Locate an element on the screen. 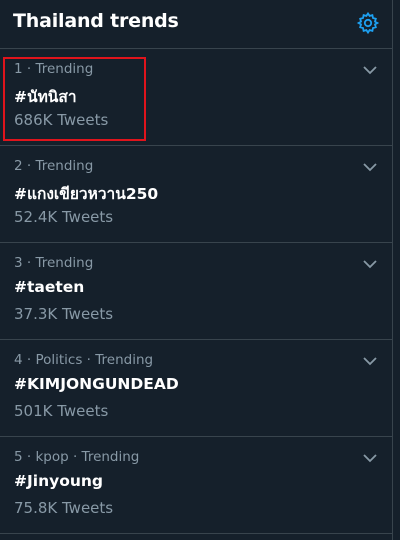  trend-meta: 3 · Trending is located at coordinates (54, 263).